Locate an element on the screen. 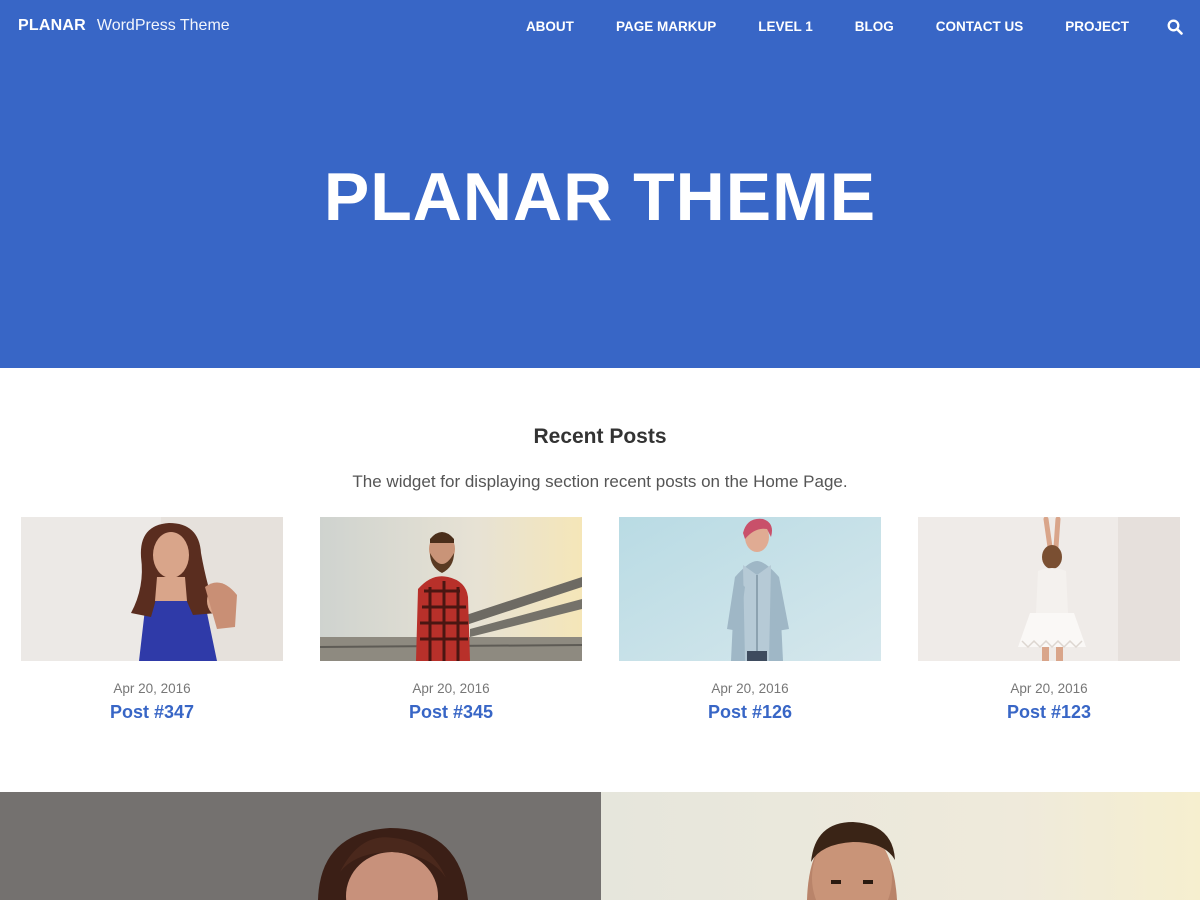  nav-item-about: ABOUT is located at coordinates (550, 27).